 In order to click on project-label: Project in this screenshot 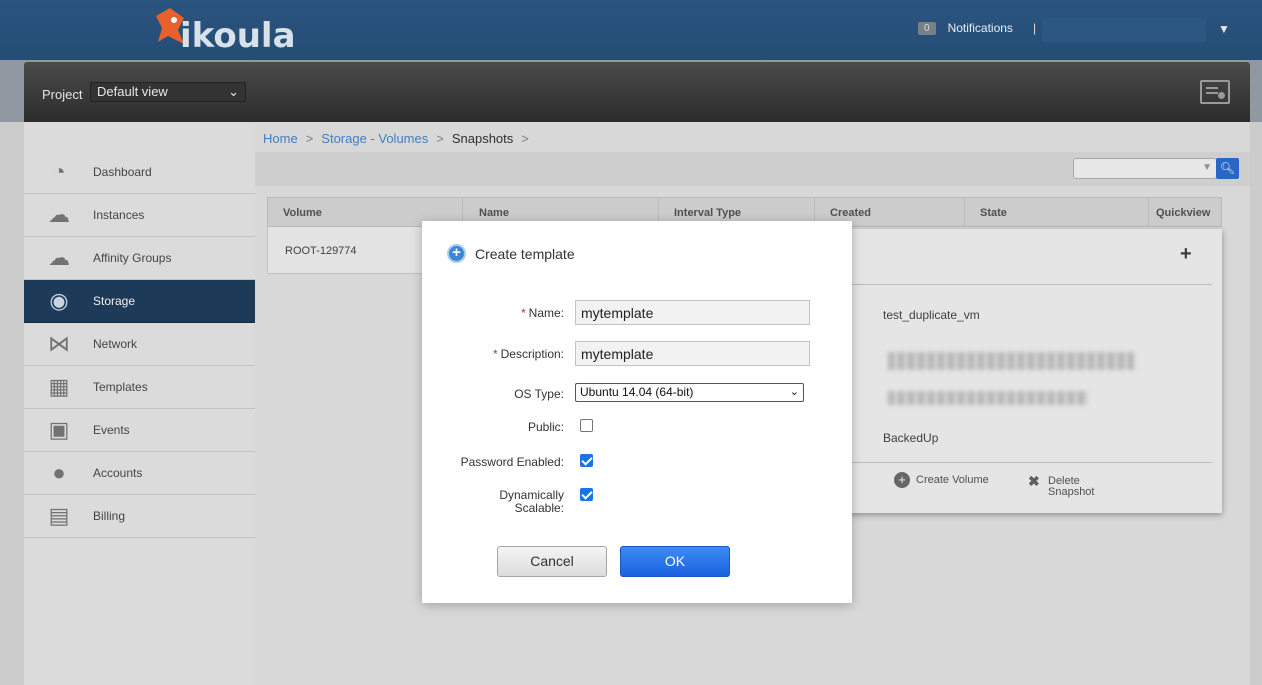, I will do `click(62, 94)`.